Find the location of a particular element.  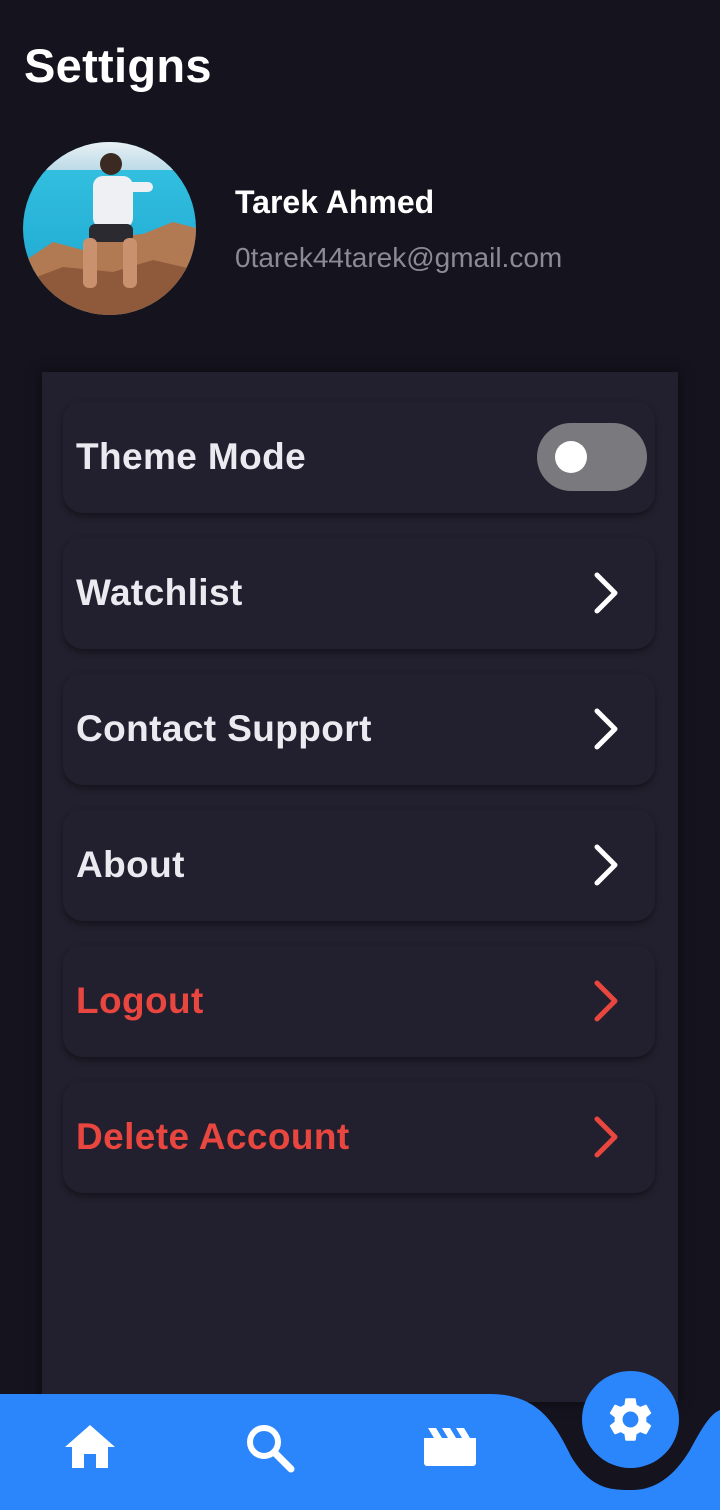

theme-mode-toggle is located at coordinates (592, 457).